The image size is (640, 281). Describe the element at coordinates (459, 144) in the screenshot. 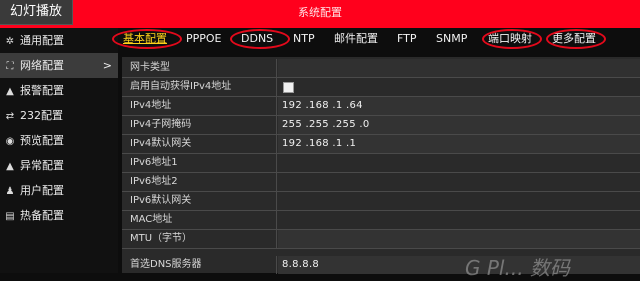

I see `ipv4-gateway-field: 192 .168 .1 .1` at that location.